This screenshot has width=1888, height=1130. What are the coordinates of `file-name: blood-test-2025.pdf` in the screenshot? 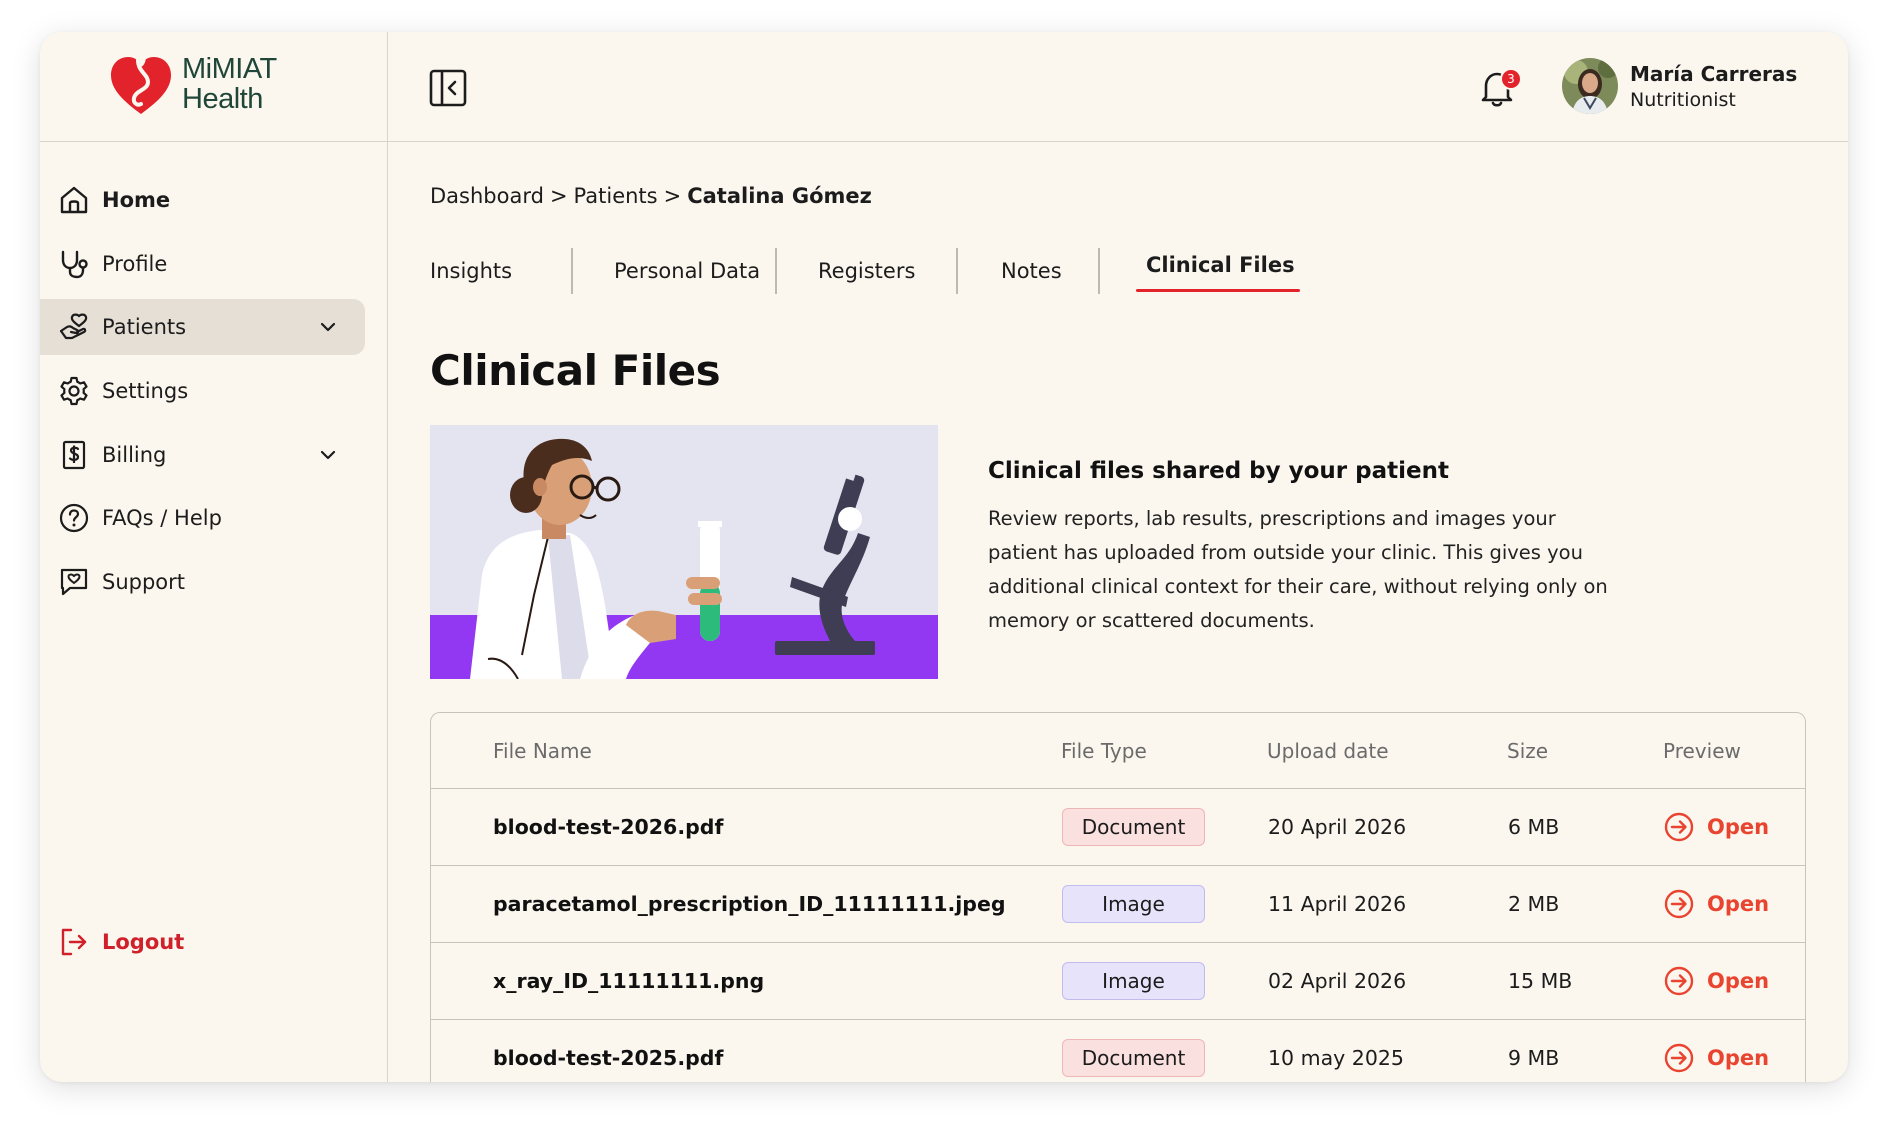 It's located at (608, 1058).